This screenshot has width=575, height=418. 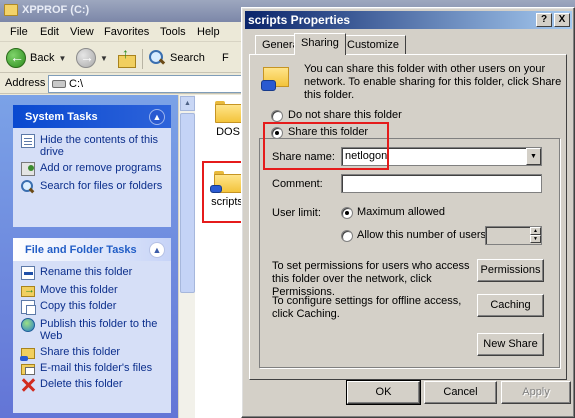 I want to click on do-not-share-label: Do not share this folder, so click(x=345, y=115).